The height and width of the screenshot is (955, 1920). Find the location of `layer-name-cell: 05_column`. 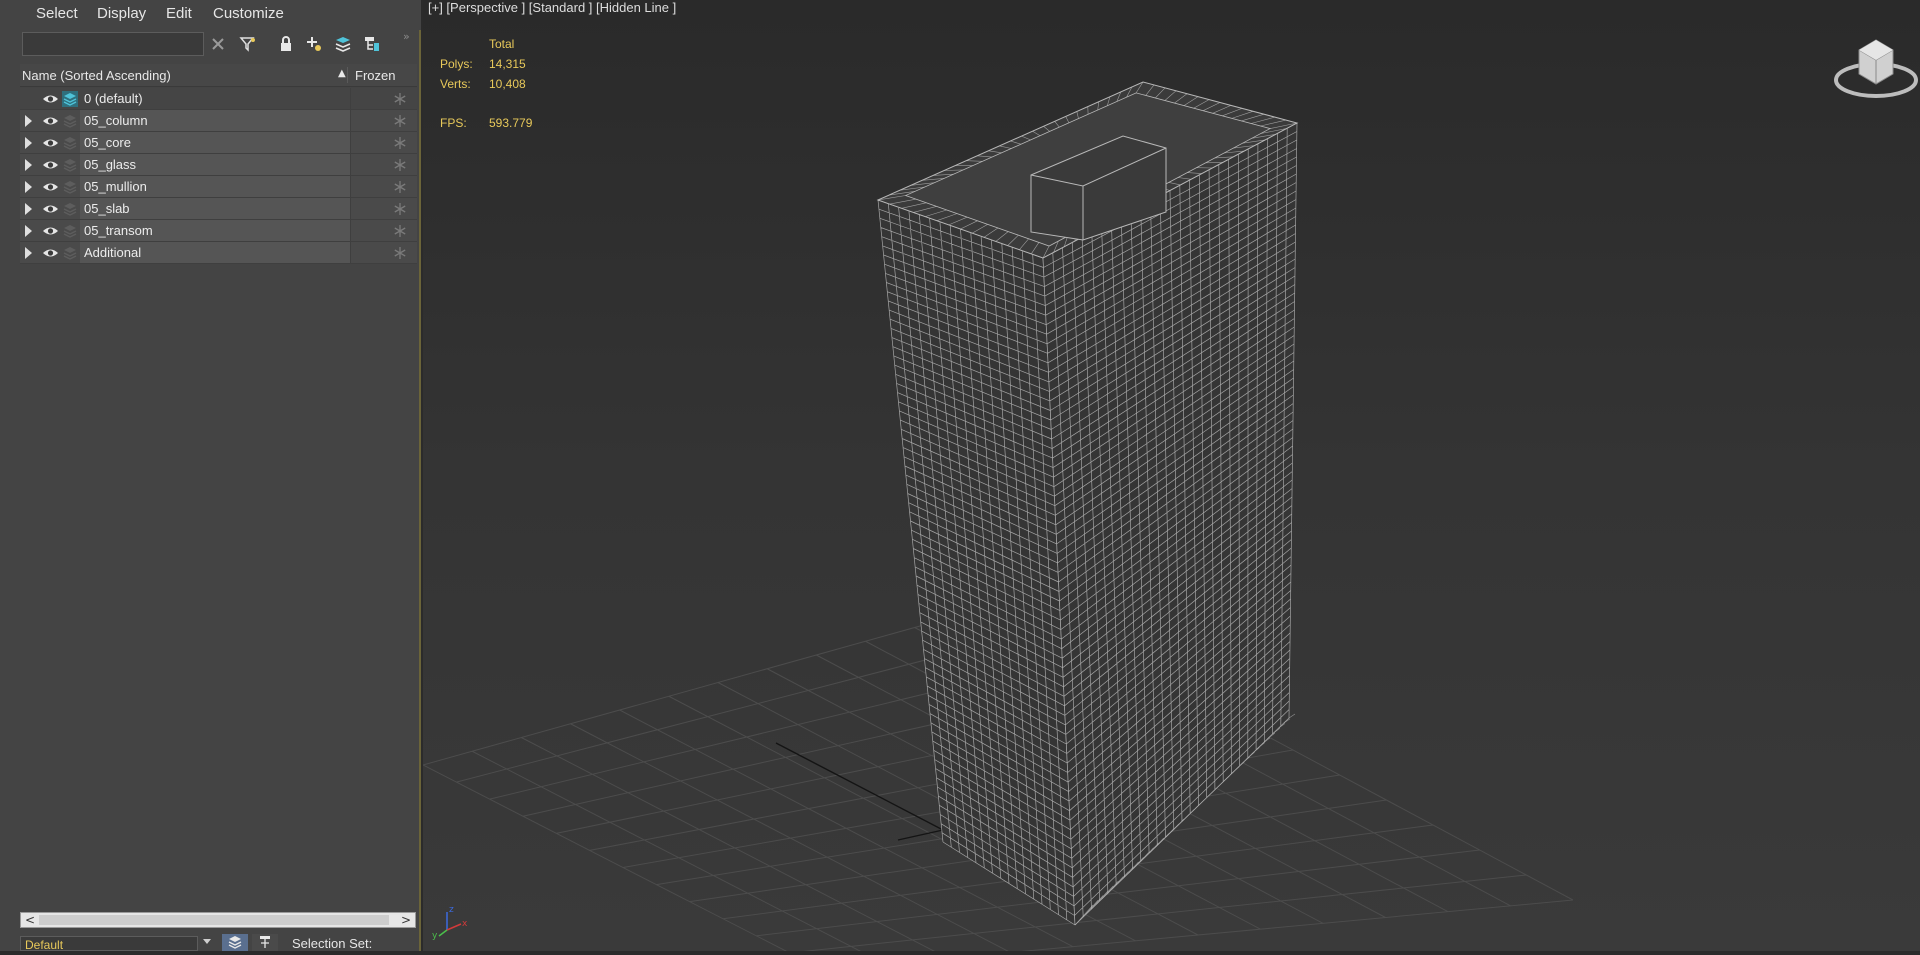

layer-name-cell: 05_column is located at coordinates (215, 120).